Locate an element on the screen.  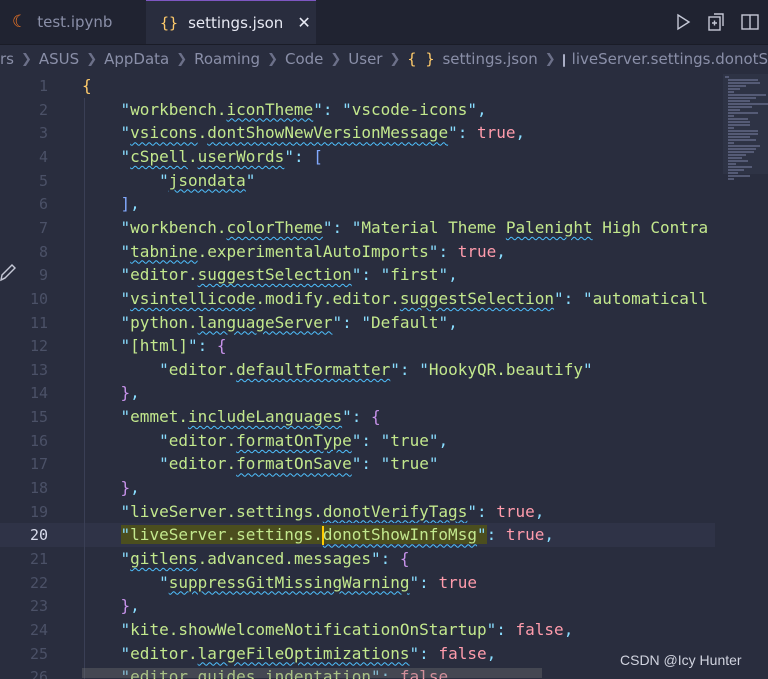
code-text: "jsondata" is located at coordinates (207, 180).